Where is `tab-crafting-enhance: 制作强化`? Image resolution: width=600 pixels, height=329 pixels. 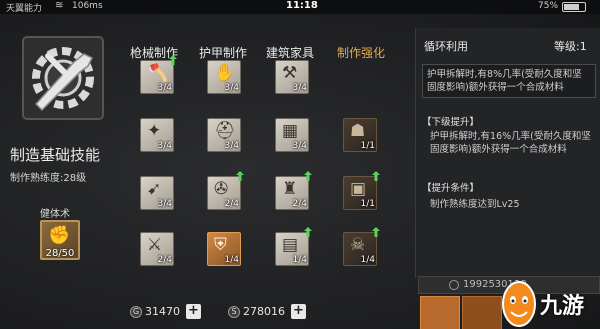
tab-crafting-enhance: 制作强化 is located at coordinates (361, 52).